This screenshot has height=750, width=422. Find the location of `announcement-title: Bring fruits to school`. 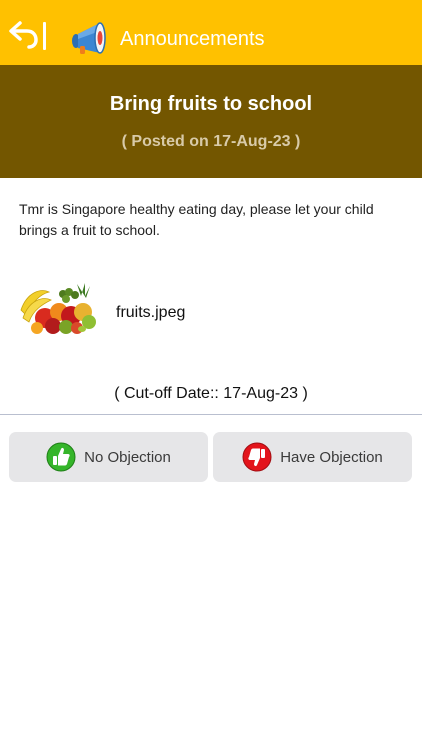

announcement-title: Bring fruits to school is located at coordinates (211, 104).